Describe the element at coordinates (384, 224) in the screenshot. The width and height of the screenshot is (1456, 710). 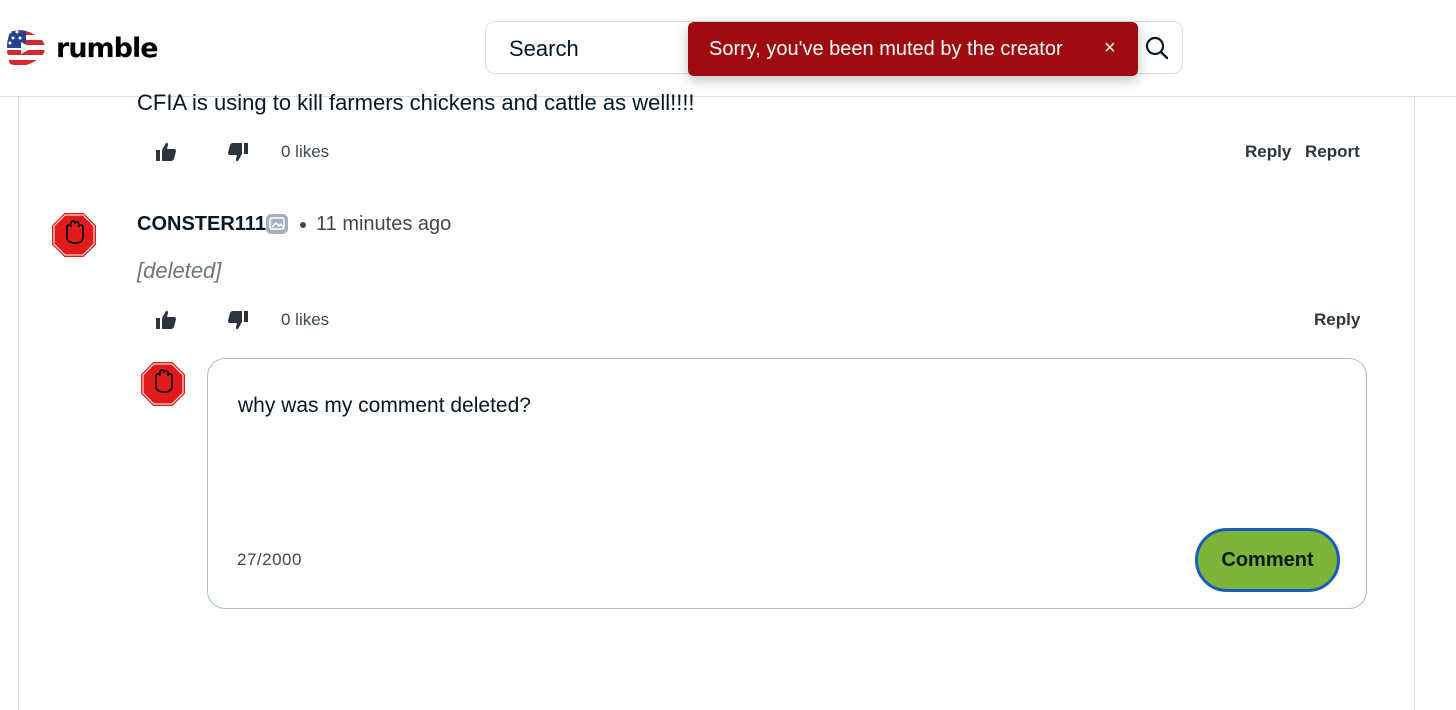
I see `comment-timestamp: 11 minutes ago` at that location.